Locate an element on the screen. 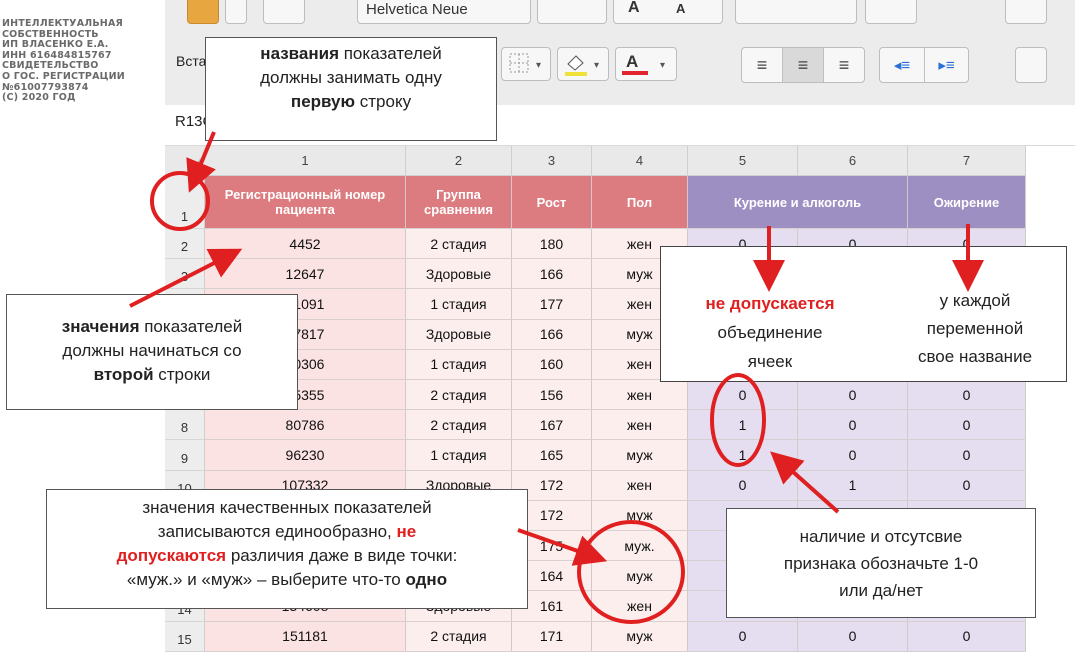 The image size is (1075, 665). cell-reg: 80786 is located at coordinates (305, 425).